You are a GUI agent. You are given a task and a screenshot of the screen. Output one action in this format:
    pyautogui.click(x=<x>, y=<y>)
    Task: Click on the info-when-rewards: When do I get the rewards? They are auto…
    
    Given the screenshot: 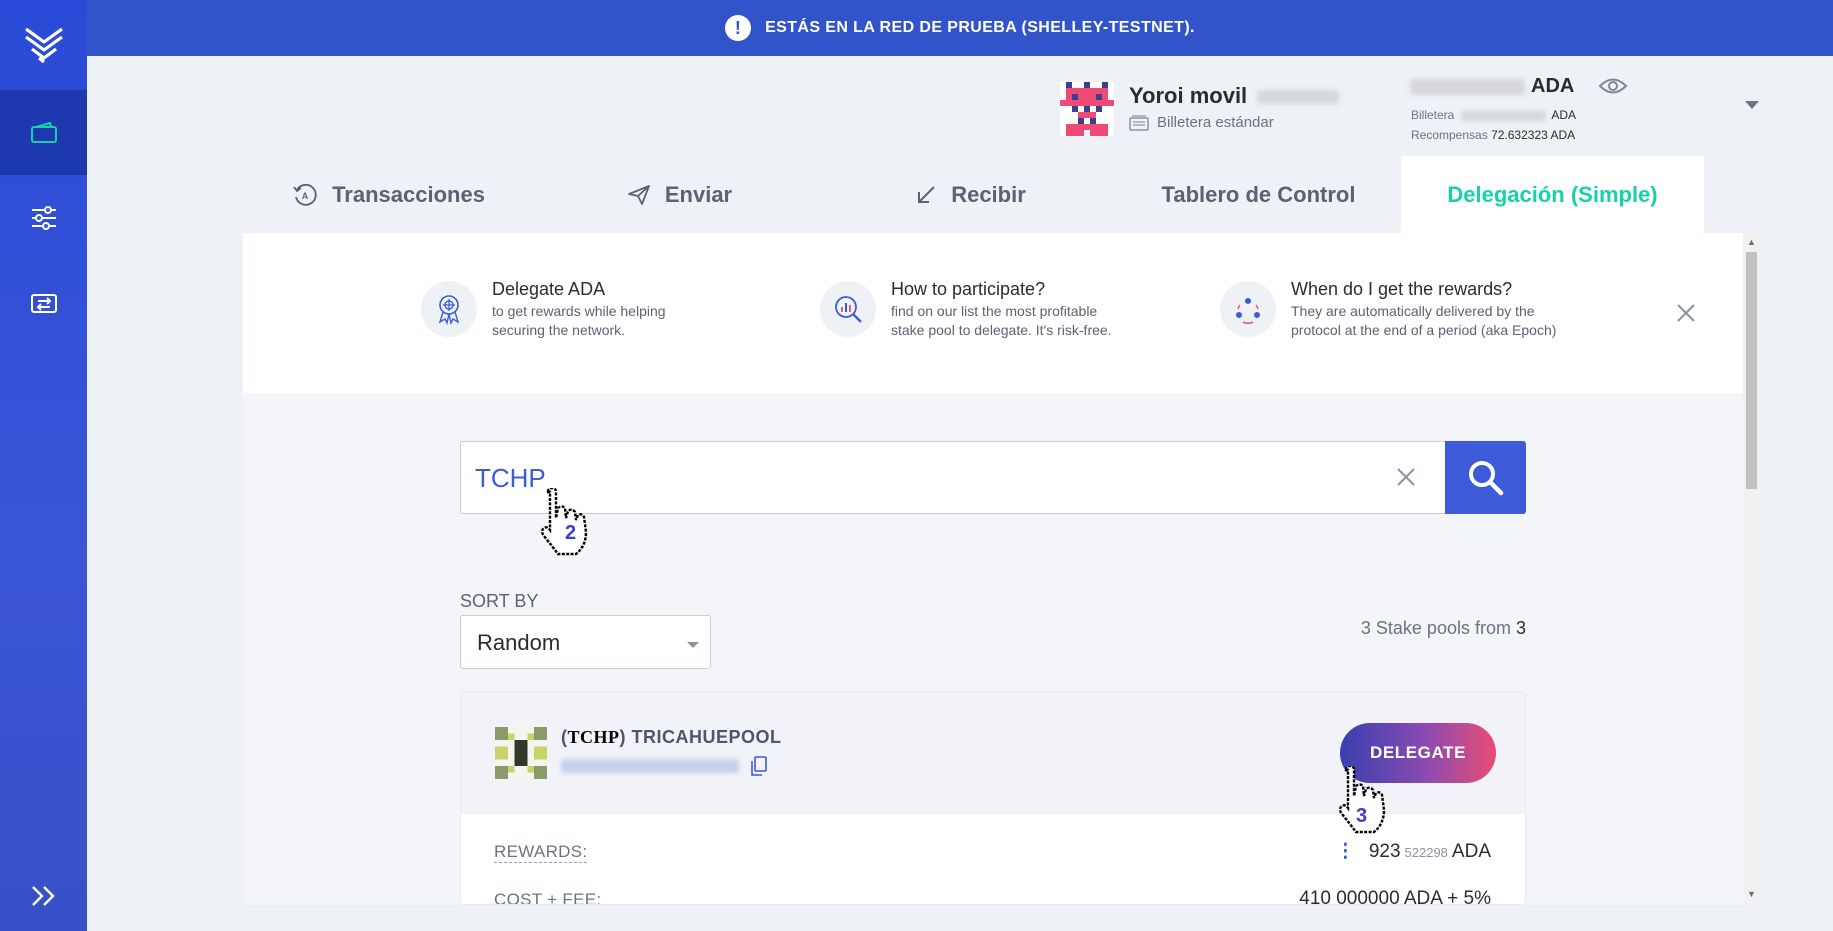 What is the action you would take?
    pyautogui.click(x=1388, y=309)
    